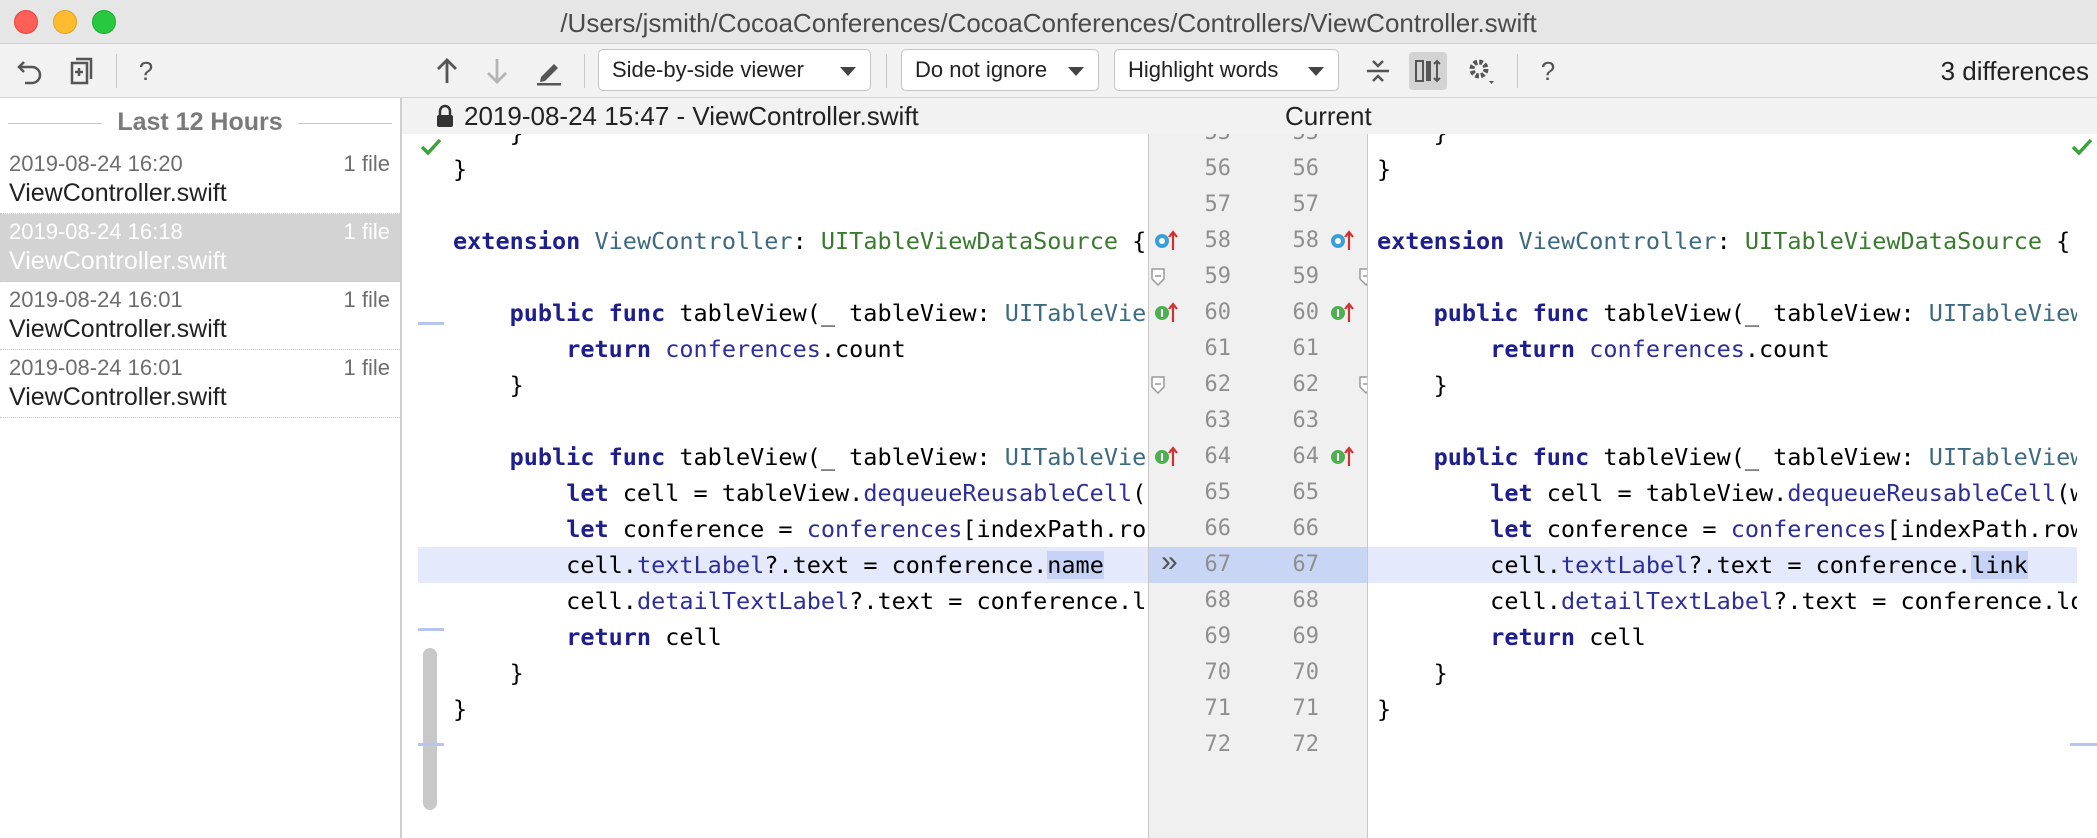 The image size is (2097, 838). Describe the element at coordinates (1306, 168) in the screenshot. I see `line-number: 56` at that location.